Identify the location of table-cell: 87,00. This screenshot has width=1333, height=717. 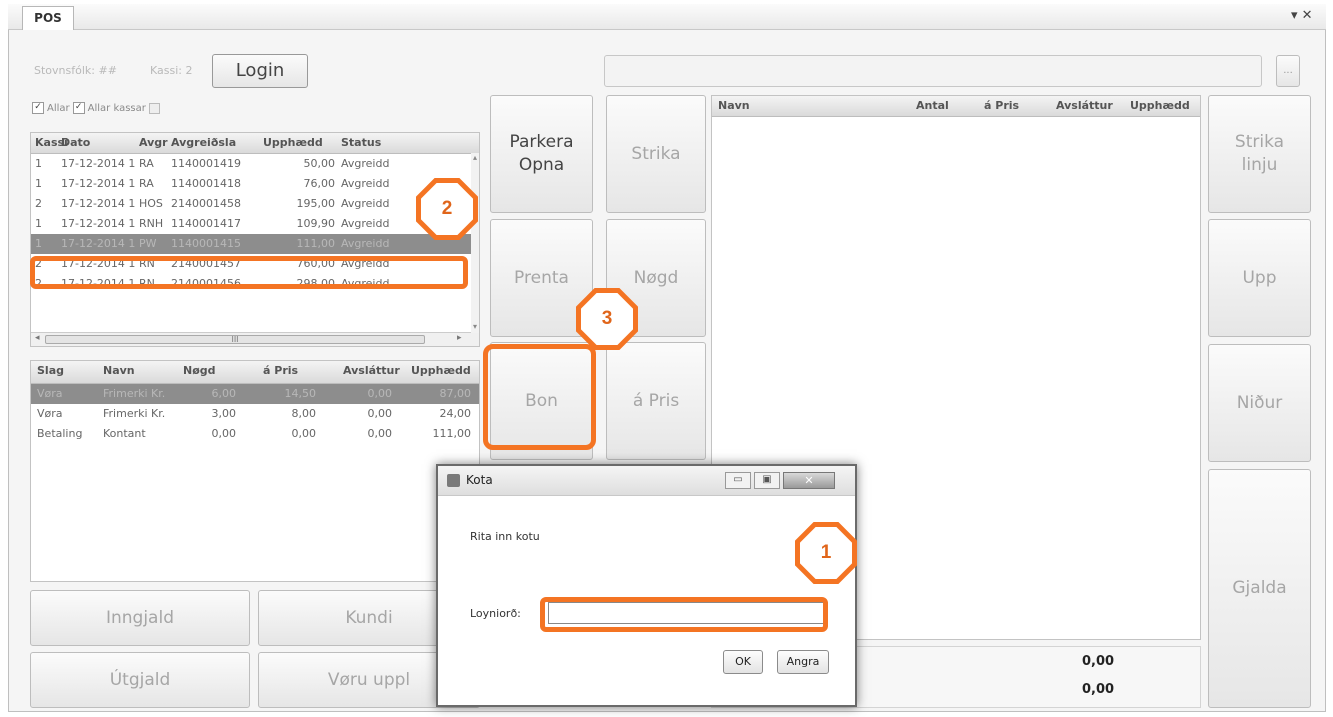
(455, 393).